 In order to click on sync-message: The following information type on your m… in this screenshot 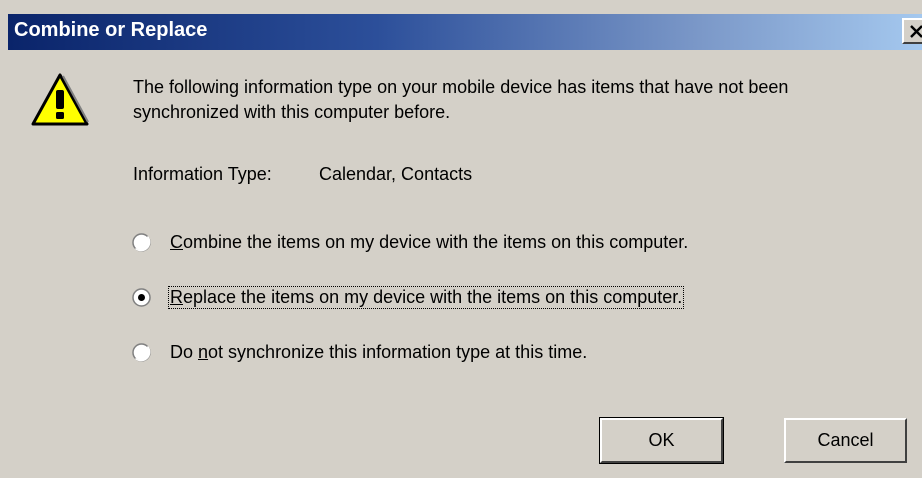, I will do `click(461, 99)`.